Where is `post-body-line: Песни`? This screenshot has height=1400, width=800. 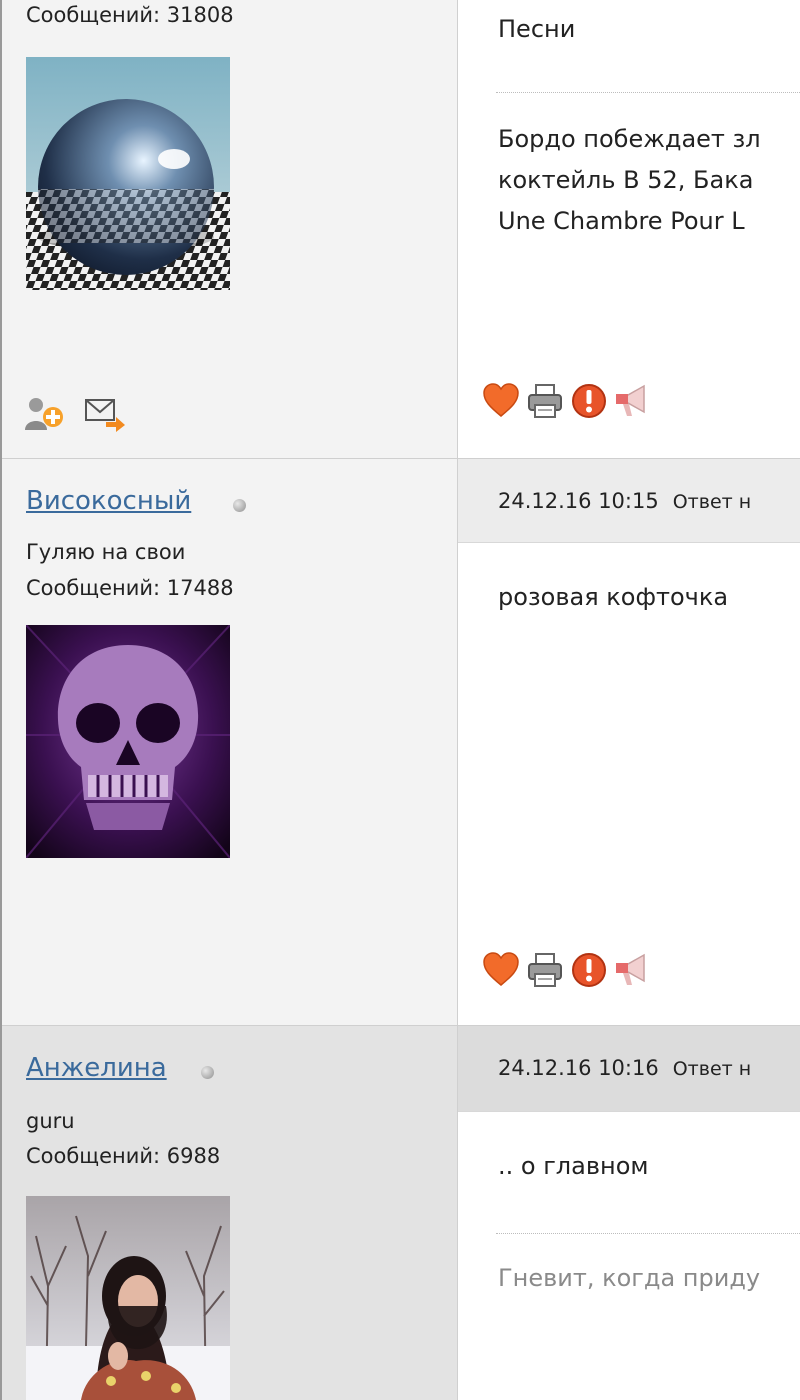
post-body-line: Песни is located at coordinates (537, 29).